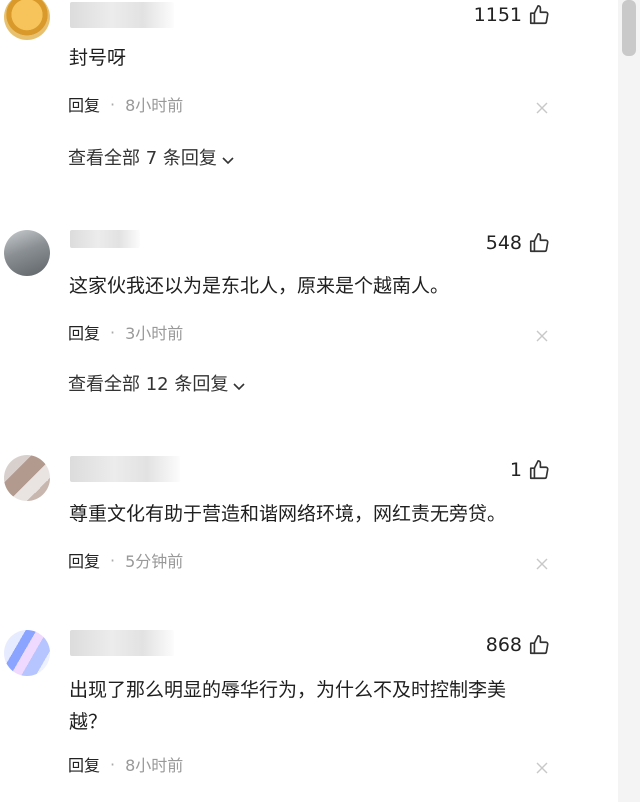 This screenshot has width=640, height=802. What do you see at coordinates (542, 766) in the screenshot?
I see `close-icon` at bounding box center [542, 766].